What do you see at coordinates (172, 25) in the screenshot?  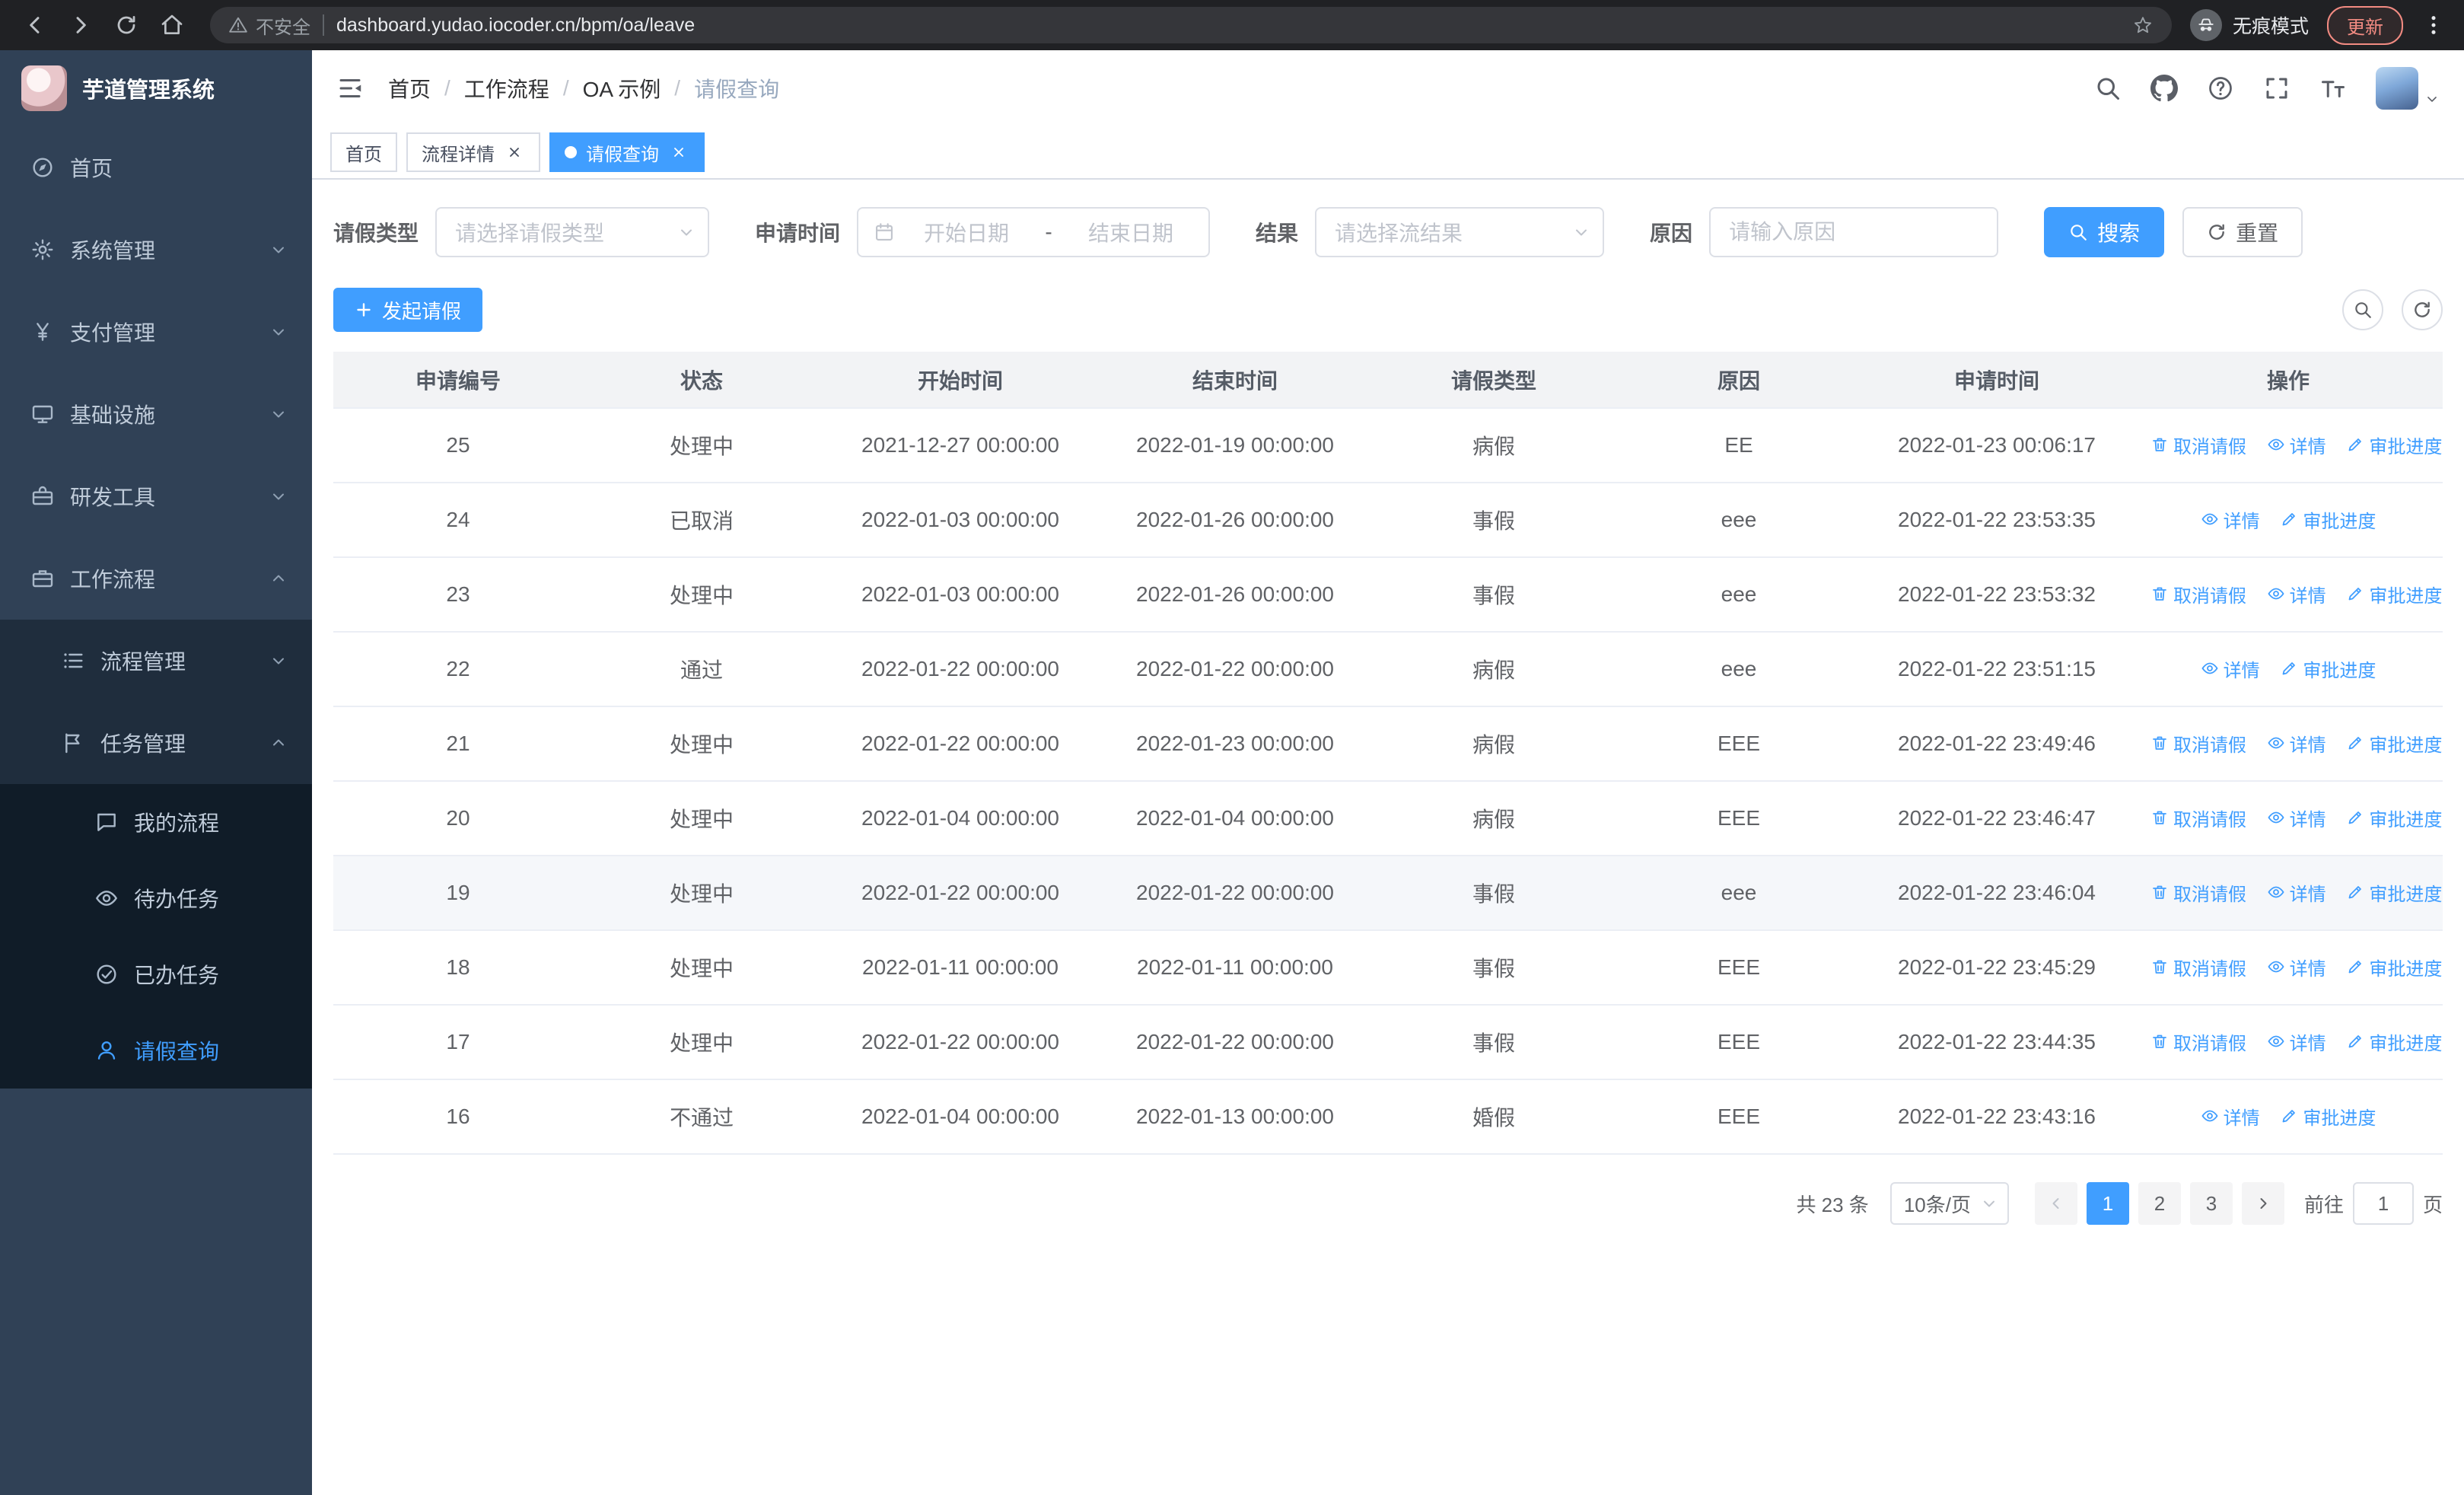 I see `browser-home-icon` at bounding box center [172, 25].